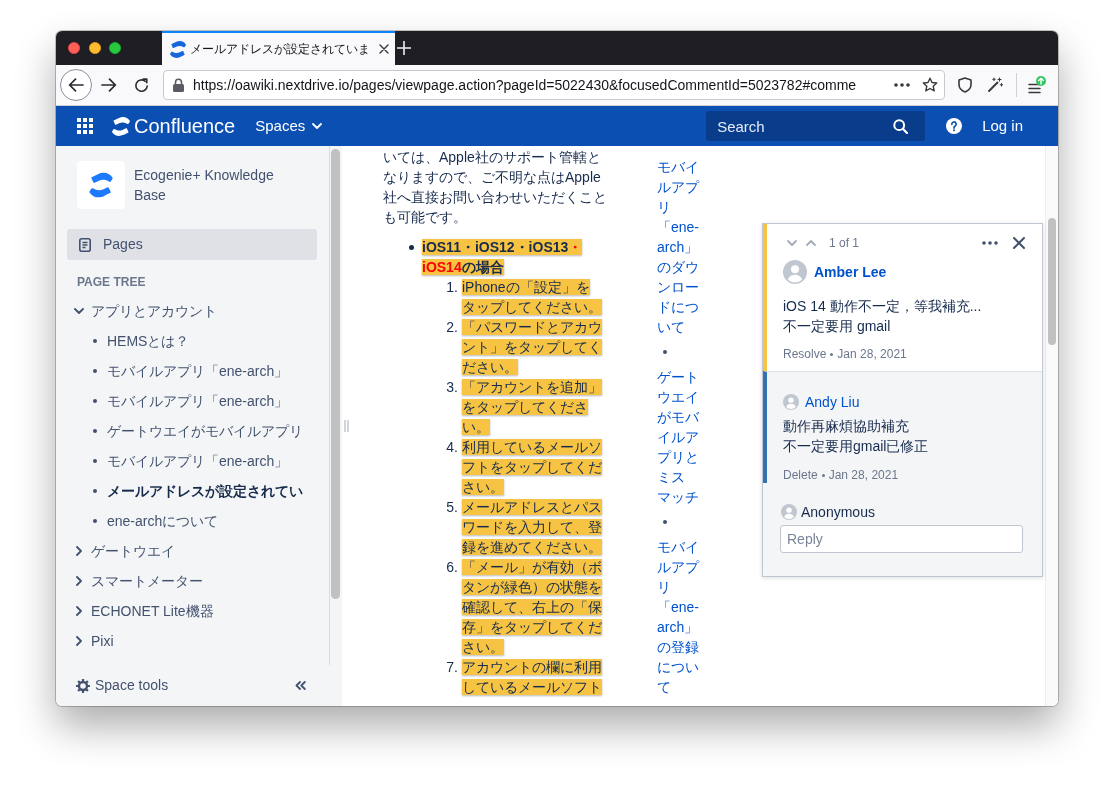 The image size is (1114, 787). I want to click on new-tab-icon, so click(404, 48).